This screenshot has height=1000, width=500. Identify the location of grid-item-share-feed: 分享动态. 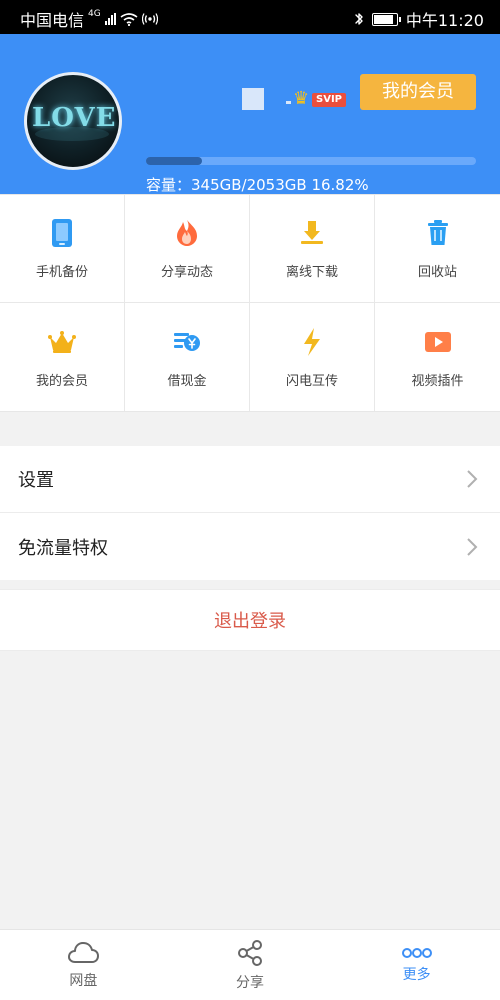
(187, 249).